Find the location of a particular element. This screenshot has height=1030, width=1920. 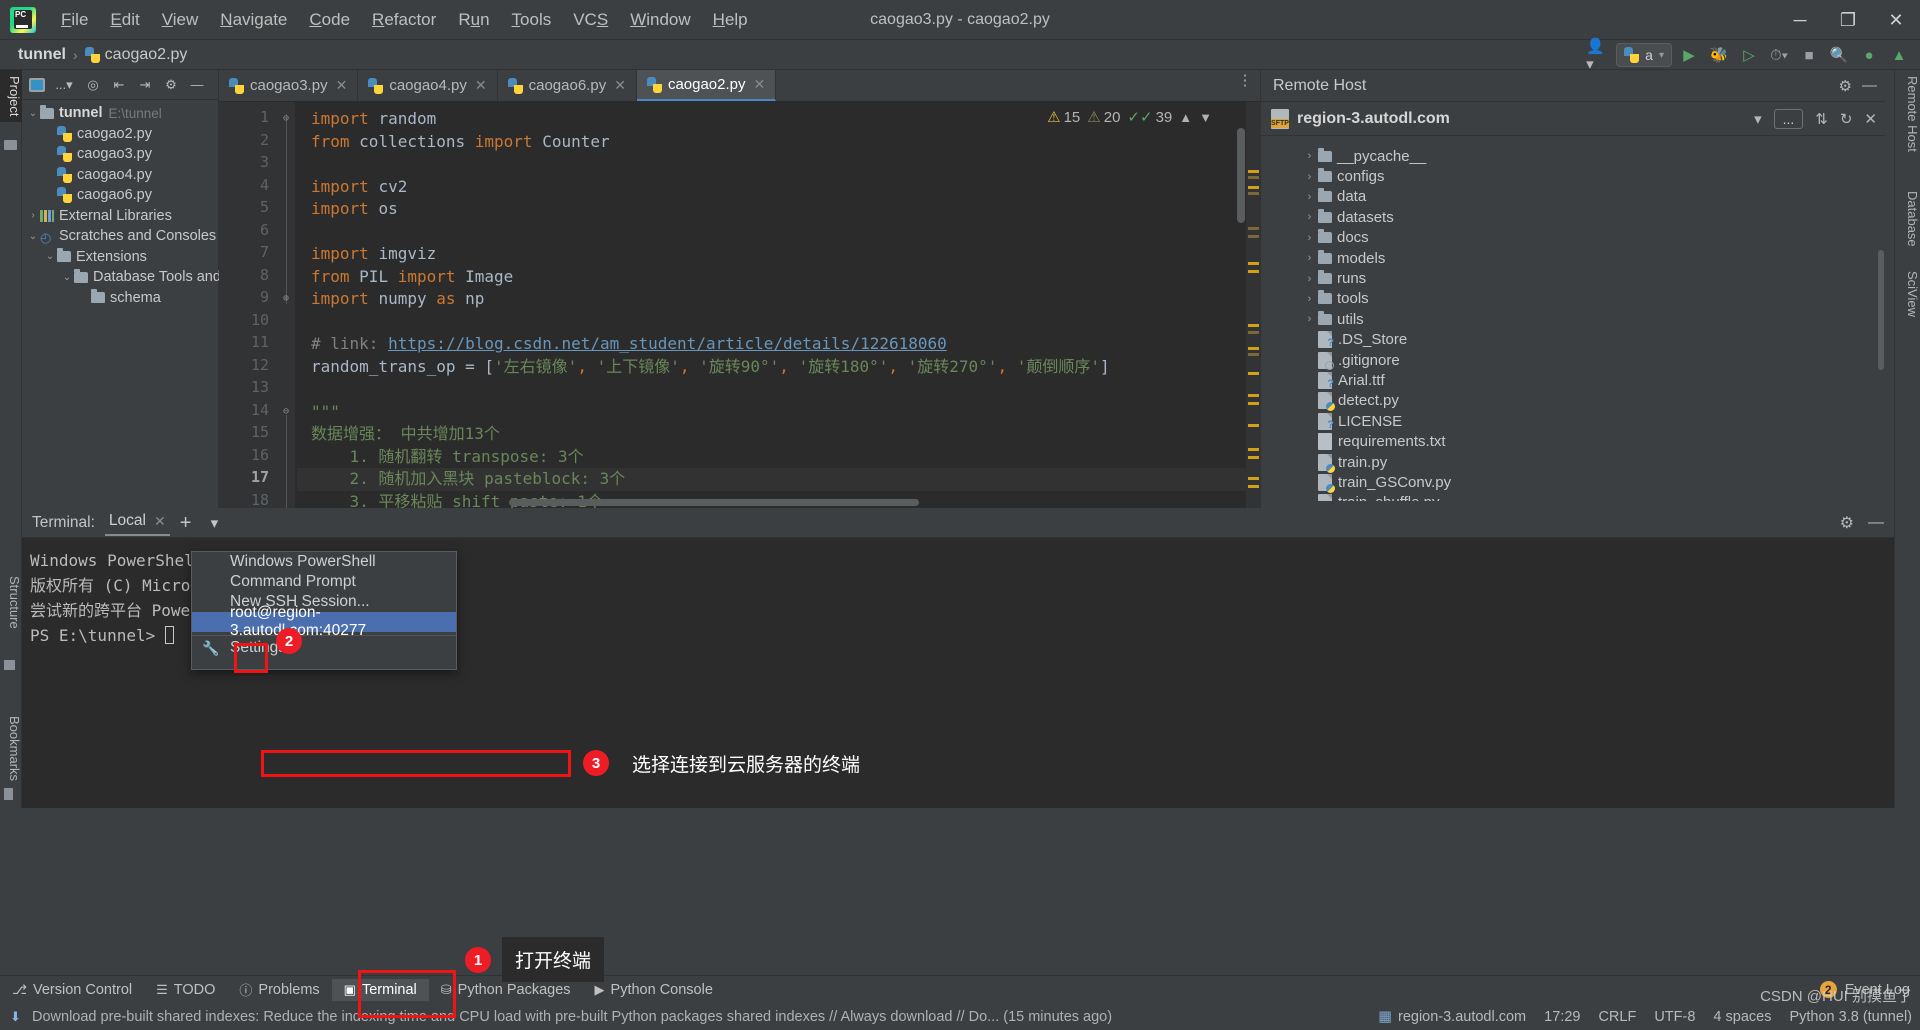

close-button: ✕ is located at coordinates (1896, 20).